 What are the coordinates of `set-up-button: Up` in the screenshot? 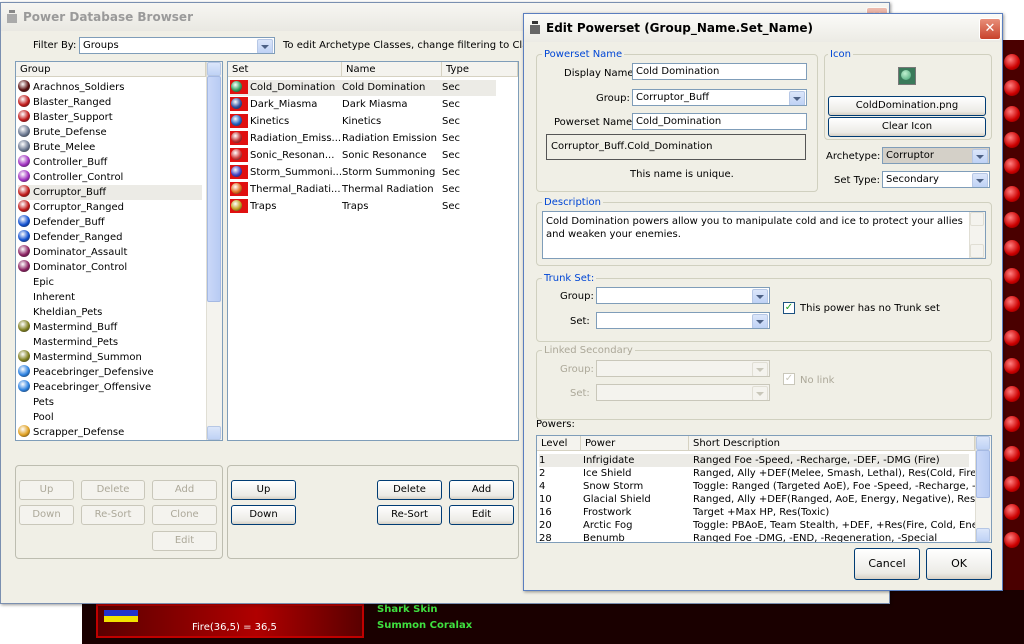 It's located at (263, 490).